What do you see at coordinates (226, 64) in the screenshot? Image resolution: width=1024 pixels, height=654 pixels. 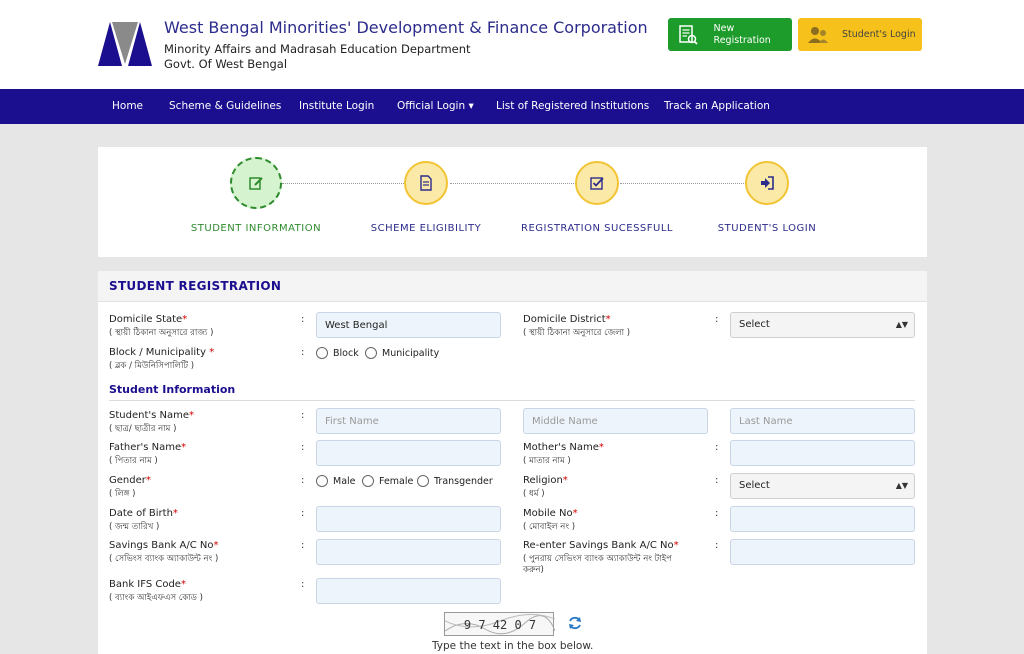 I see `org-government: Govt. Of West Bengal` at bounding box center [226, 64].